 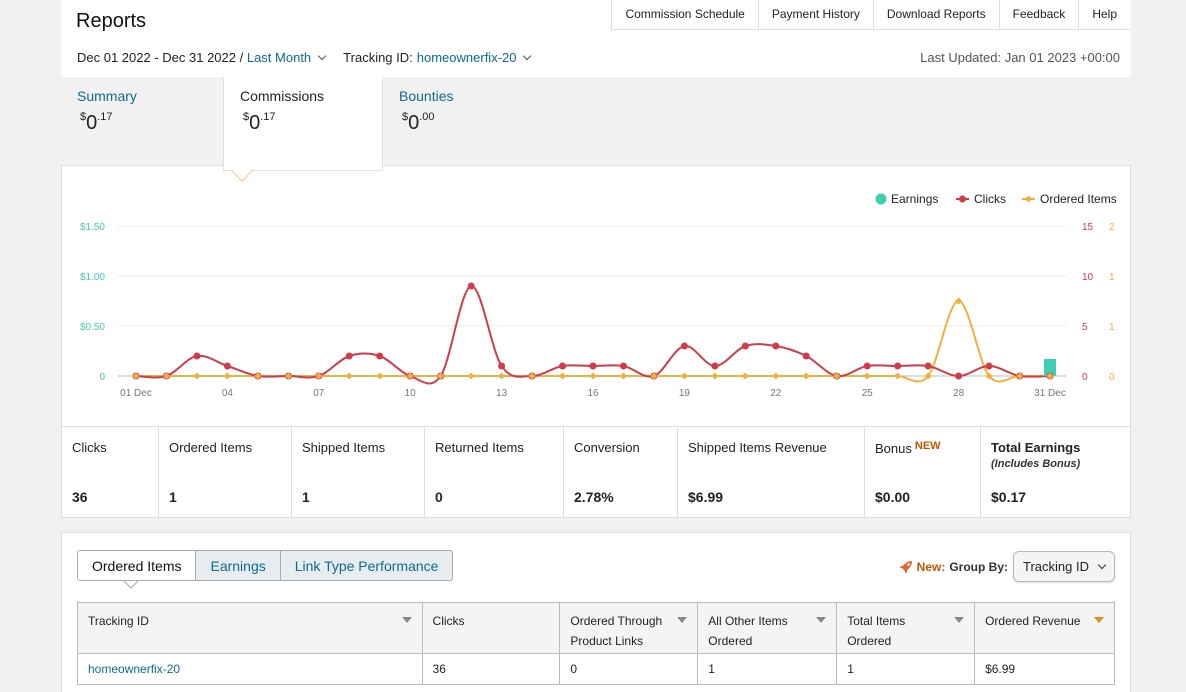 I want to click on y-tick-clicks: 5, so click(x=1085, y=327).